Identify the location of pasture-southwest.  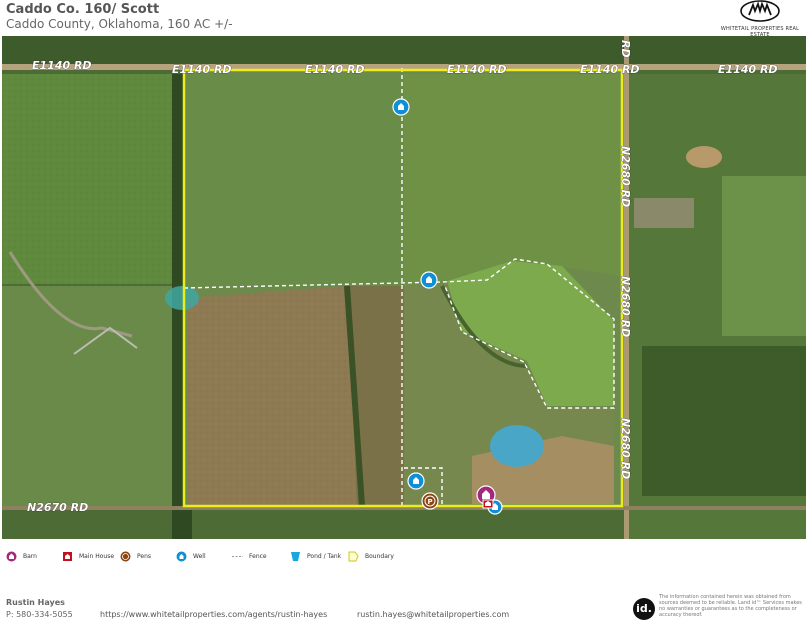
(92, 396).